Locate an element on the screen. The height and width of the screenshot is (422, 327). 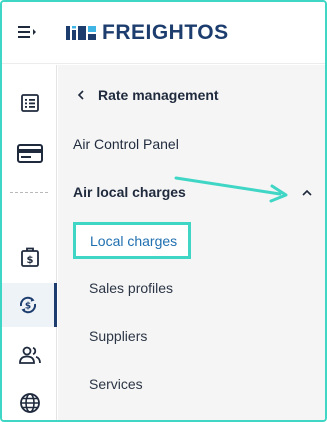
list-icon is located at coordinates (29, 103).